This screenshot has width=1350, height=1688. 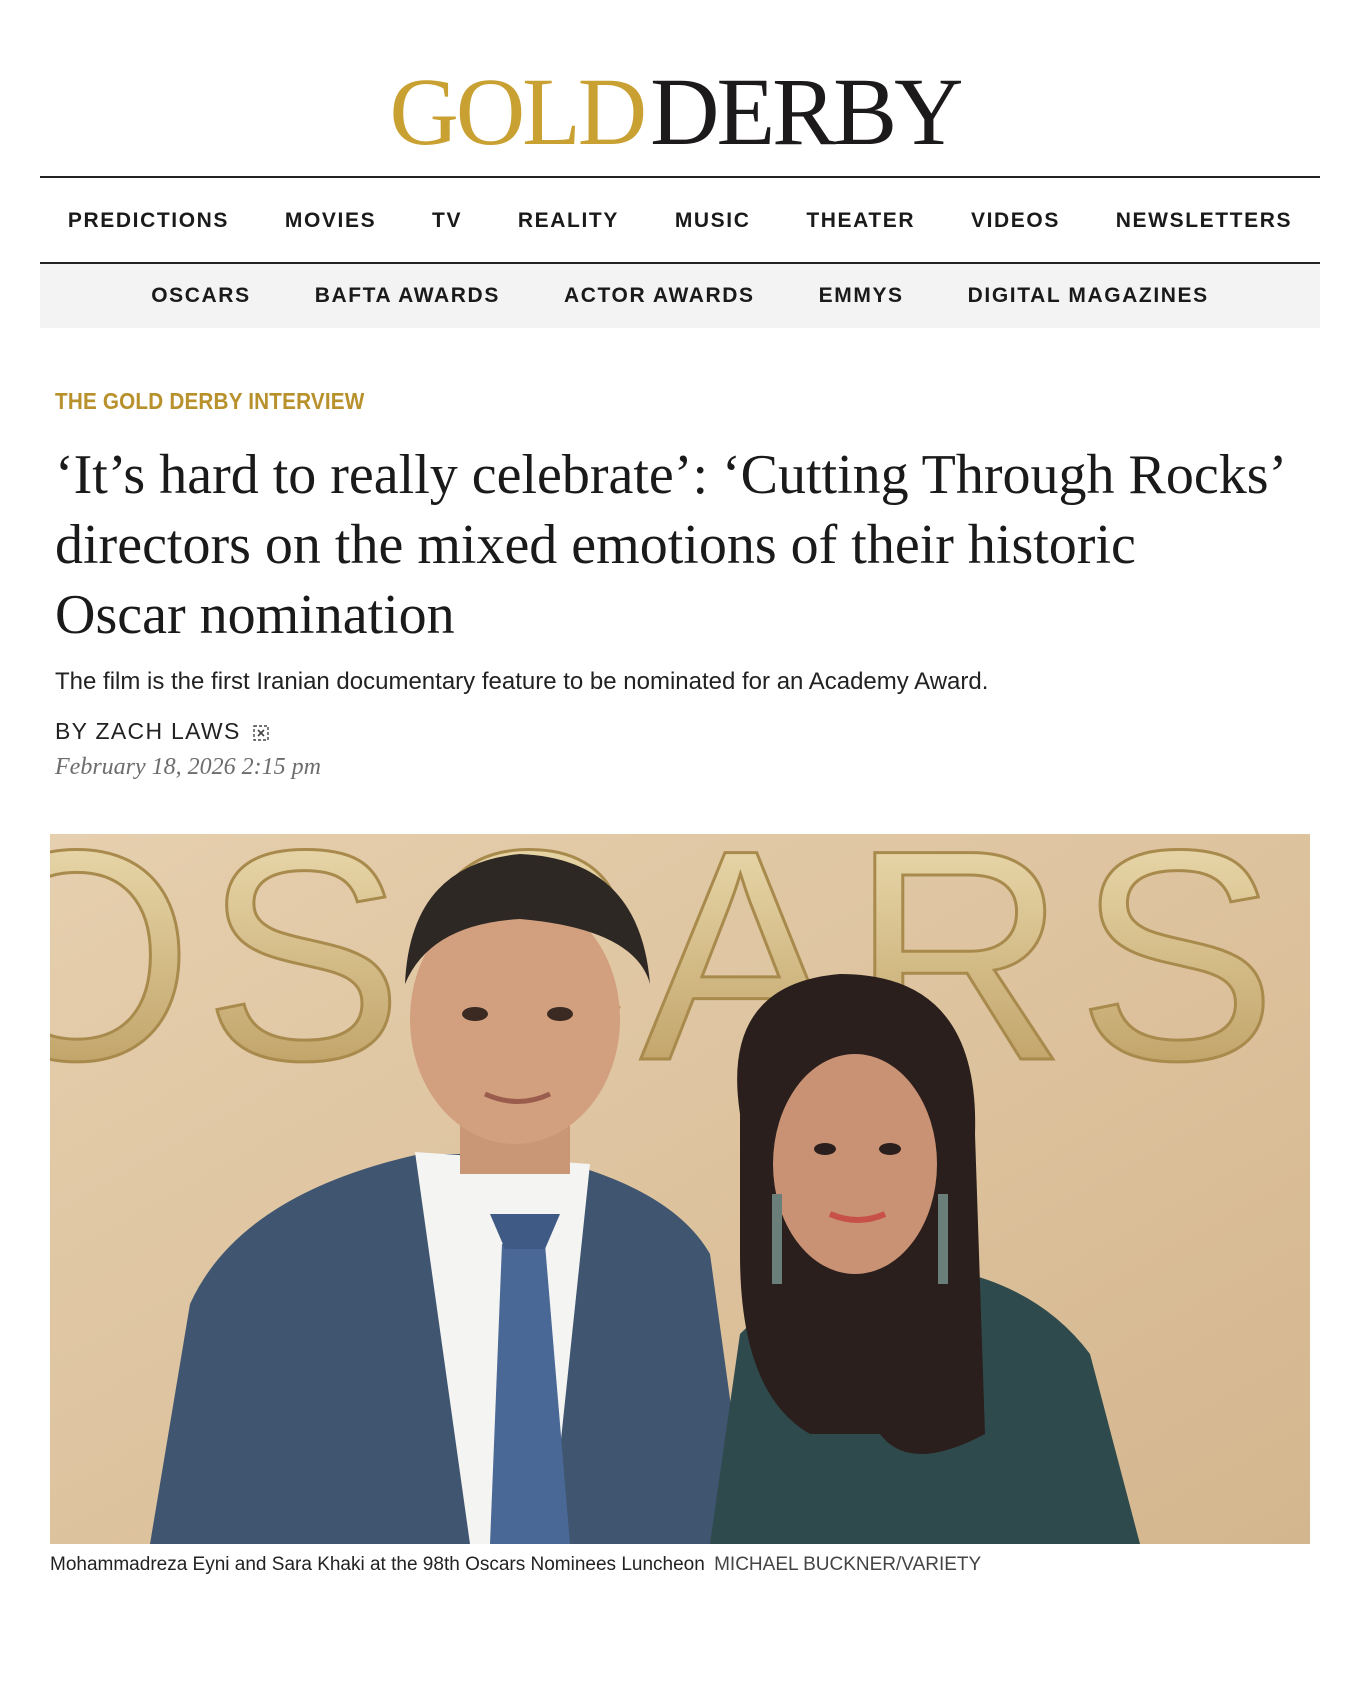 What do you see at coordinates (447, 221) in the screenshot?
I see `nav-tv: TV` at bounding box center [447, 221].